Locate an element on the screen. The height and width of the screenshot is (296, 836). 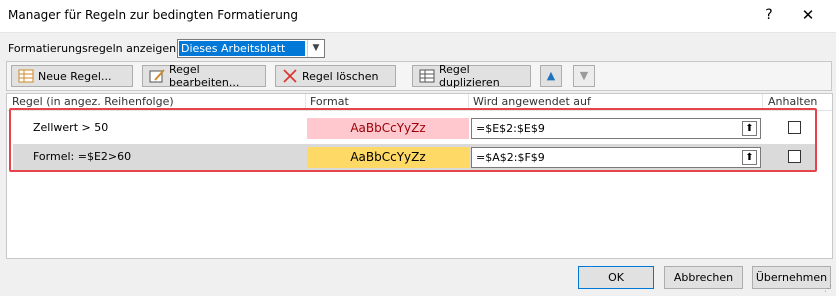
cancel-button: Abbrechen is located at coordinates (703, 277).